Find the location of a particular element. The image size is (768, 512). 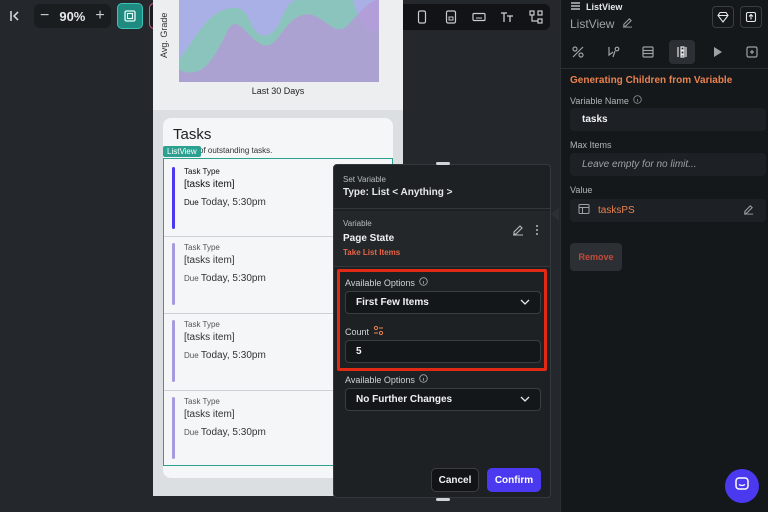

cancel-button: Cancel is located at coordinates (455, 480).